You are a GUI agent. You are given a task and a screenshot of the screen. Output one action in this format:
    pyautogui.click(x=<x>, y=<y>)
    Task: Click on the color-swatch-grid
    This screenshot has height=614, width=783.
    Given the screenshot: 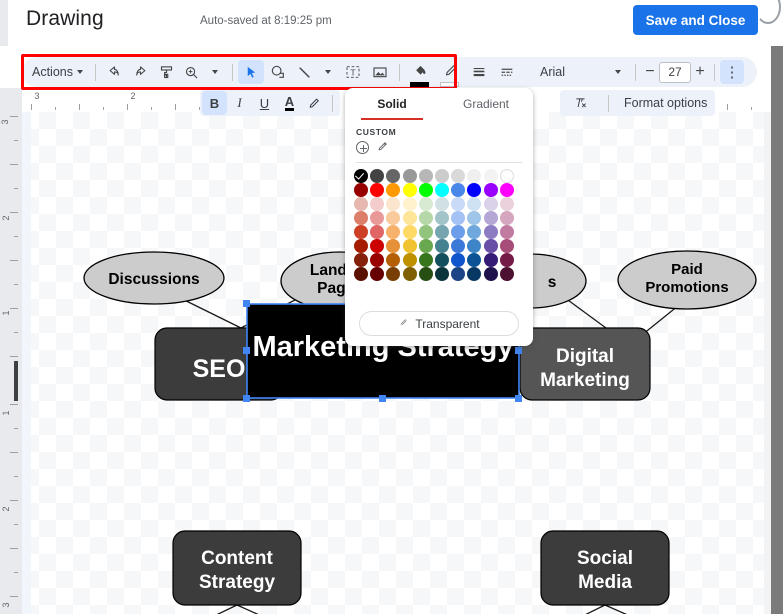 What is the action you would take?
    pyautogui.click(x=443, y=225)
    